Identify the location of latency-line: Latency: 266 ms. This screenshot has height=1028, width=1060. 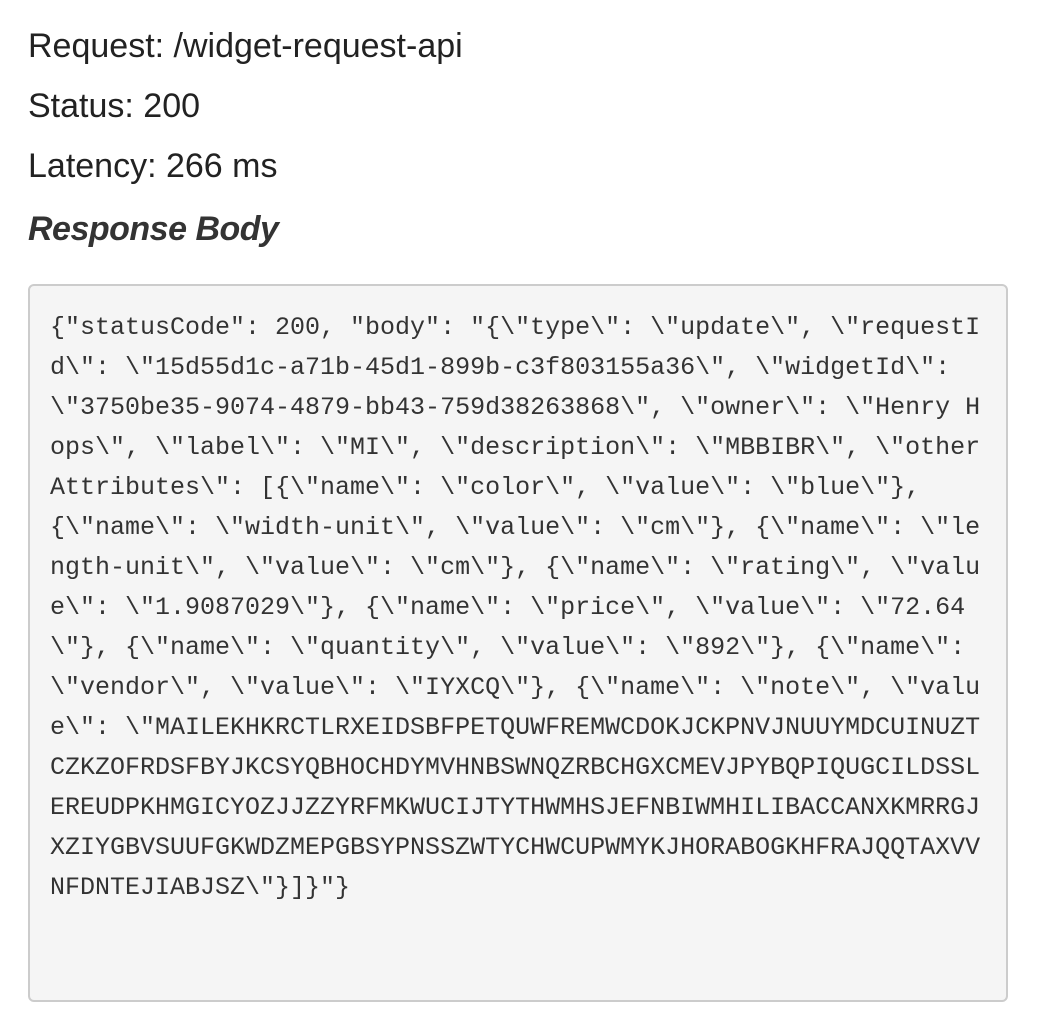
(152, 166).